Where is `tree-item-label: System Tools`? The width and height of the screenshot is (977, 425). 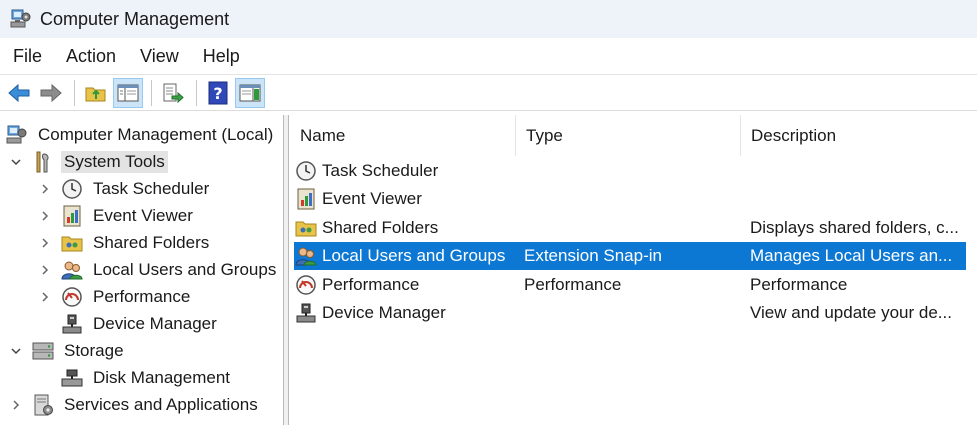 tree-item-label: System Tools is located at coordinates (114, 161).